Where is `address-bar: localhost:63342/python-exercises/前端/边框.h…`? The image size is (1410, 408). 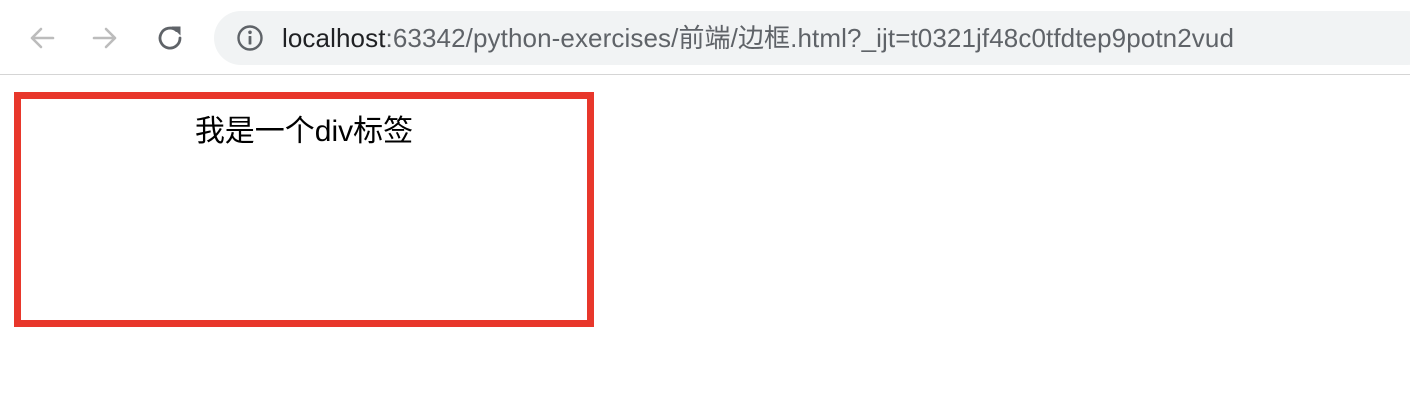
address-bar: localhost:63342/python-exercises/前端/边框.h… is located at coordinates (812, 38).